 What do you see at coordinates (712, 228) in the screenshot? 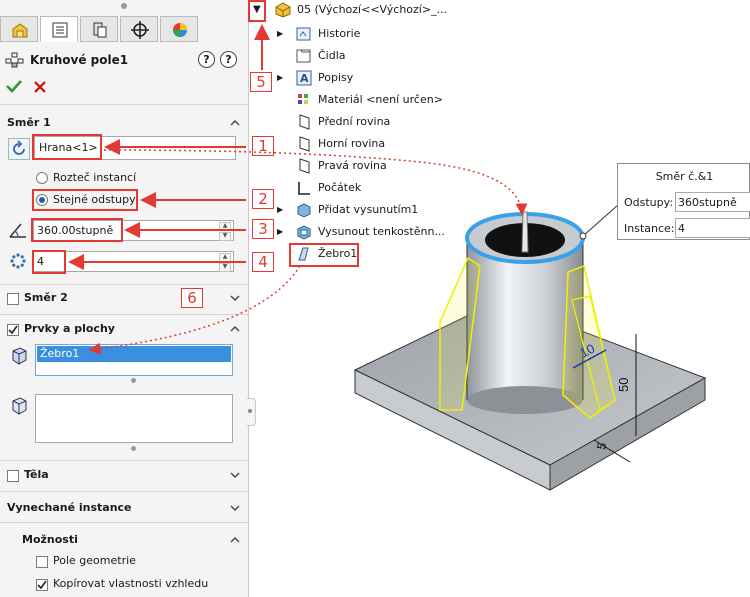
I see `instance-input: 4` at bounding box center [712, 228].